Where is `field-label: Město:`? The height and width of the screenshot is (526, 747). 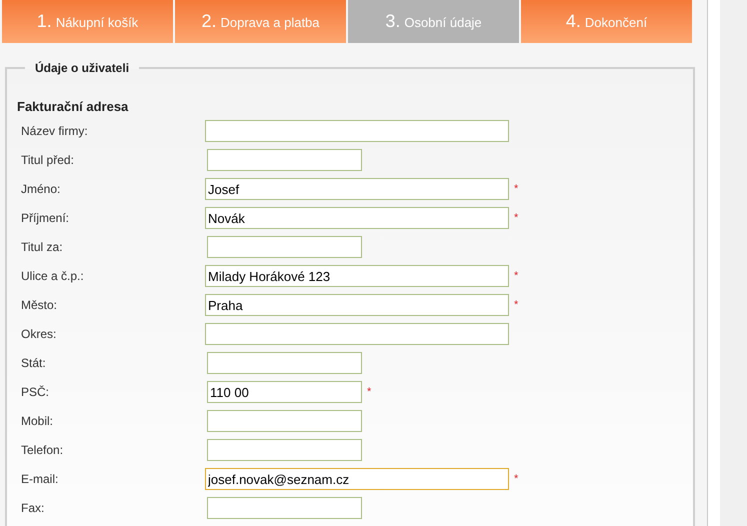
field-label: Město: is located at coordinates (39, 305).